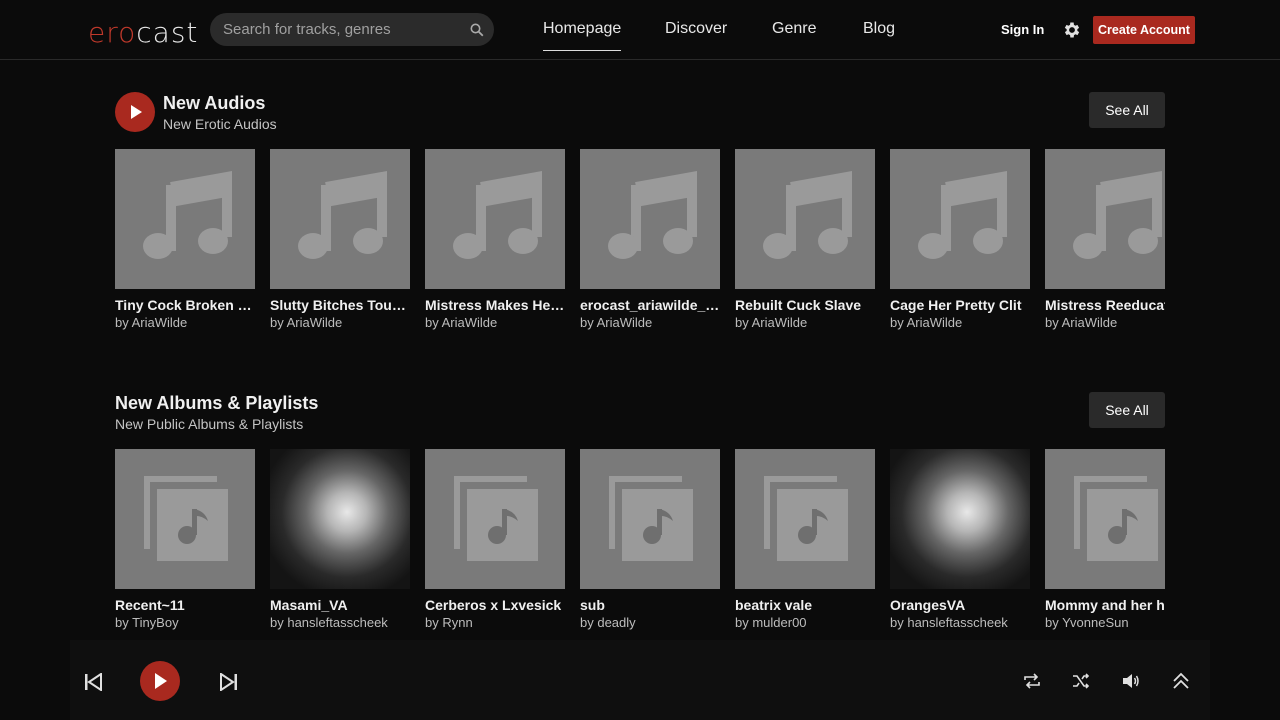 The image size is (1280, 720). What do you see at coordinates (582, 35) in the screenshot?
I see `nav-homepage: Homepage` at bounding box center [582, 35].